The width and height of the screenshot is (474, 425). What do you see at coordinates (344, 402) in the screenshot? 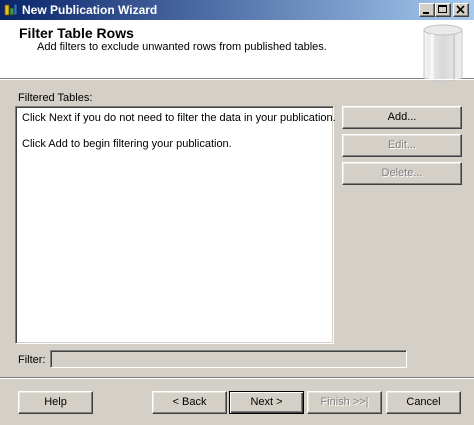
I see `finish-button: Finish >>|` at bounding box center [344, 402].